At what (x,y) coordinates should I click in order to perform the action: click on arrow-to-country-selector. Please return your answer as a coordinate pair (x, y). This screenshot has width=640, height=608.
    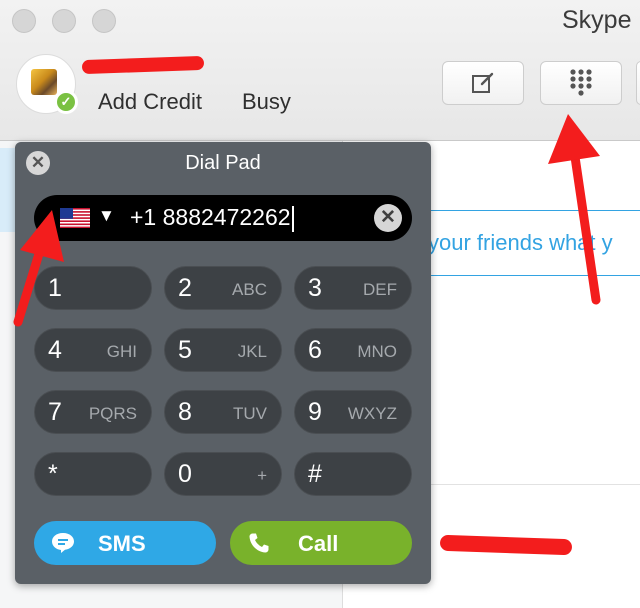
    Looking at the image, I should click on (38, 268).